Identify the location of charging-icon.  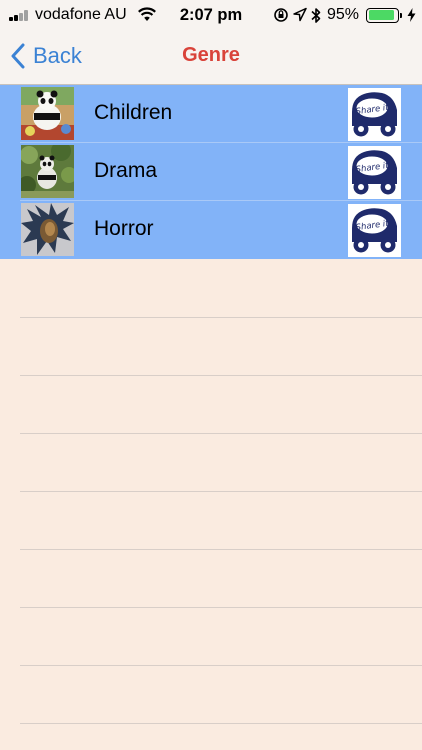
(411, 15).